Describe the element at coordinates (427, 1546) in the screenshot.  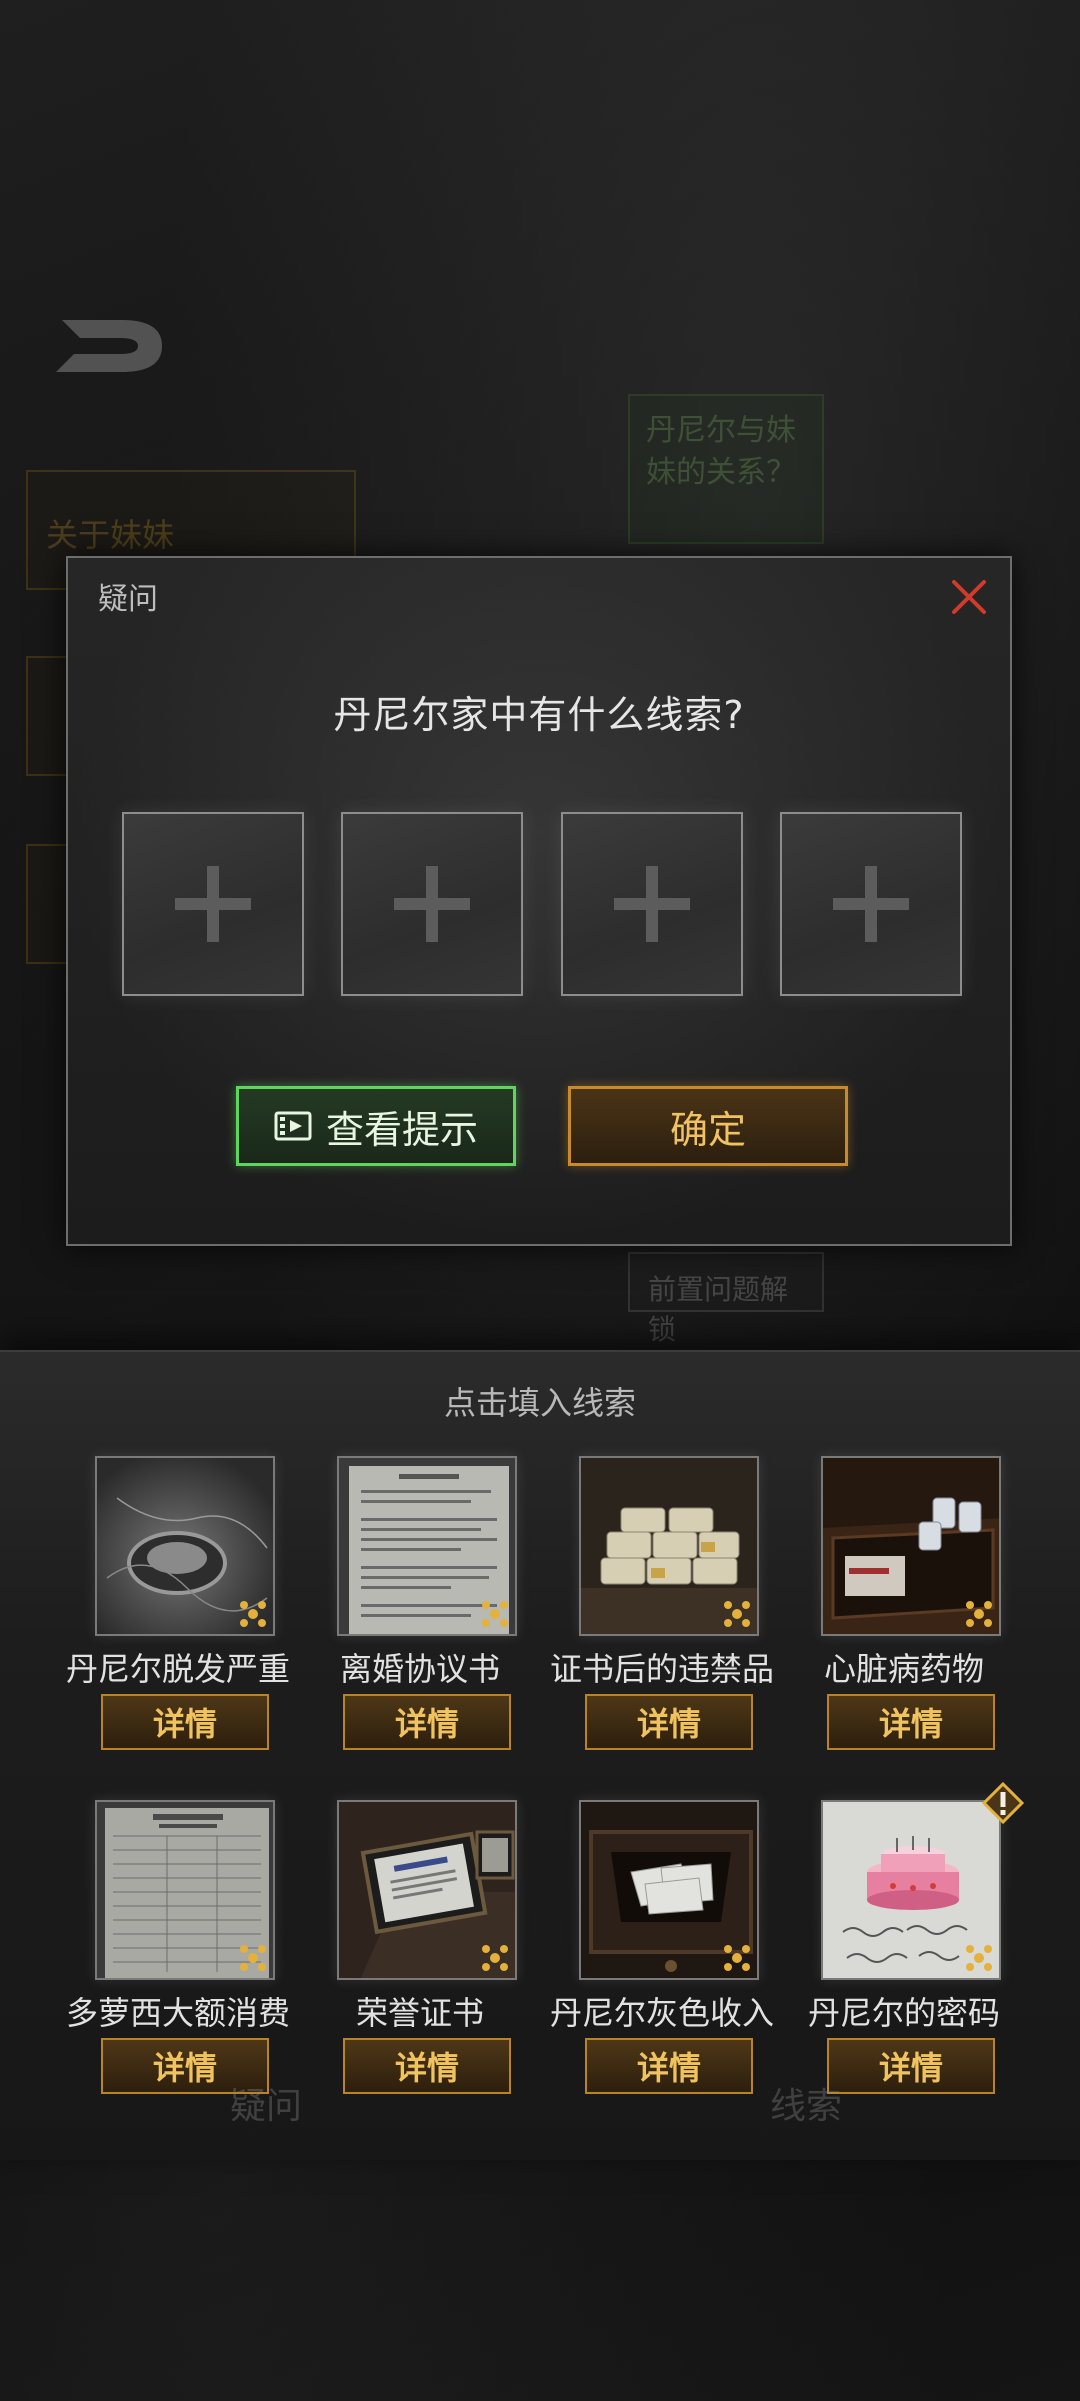
I see `clue-thumbnail-document` at that location.